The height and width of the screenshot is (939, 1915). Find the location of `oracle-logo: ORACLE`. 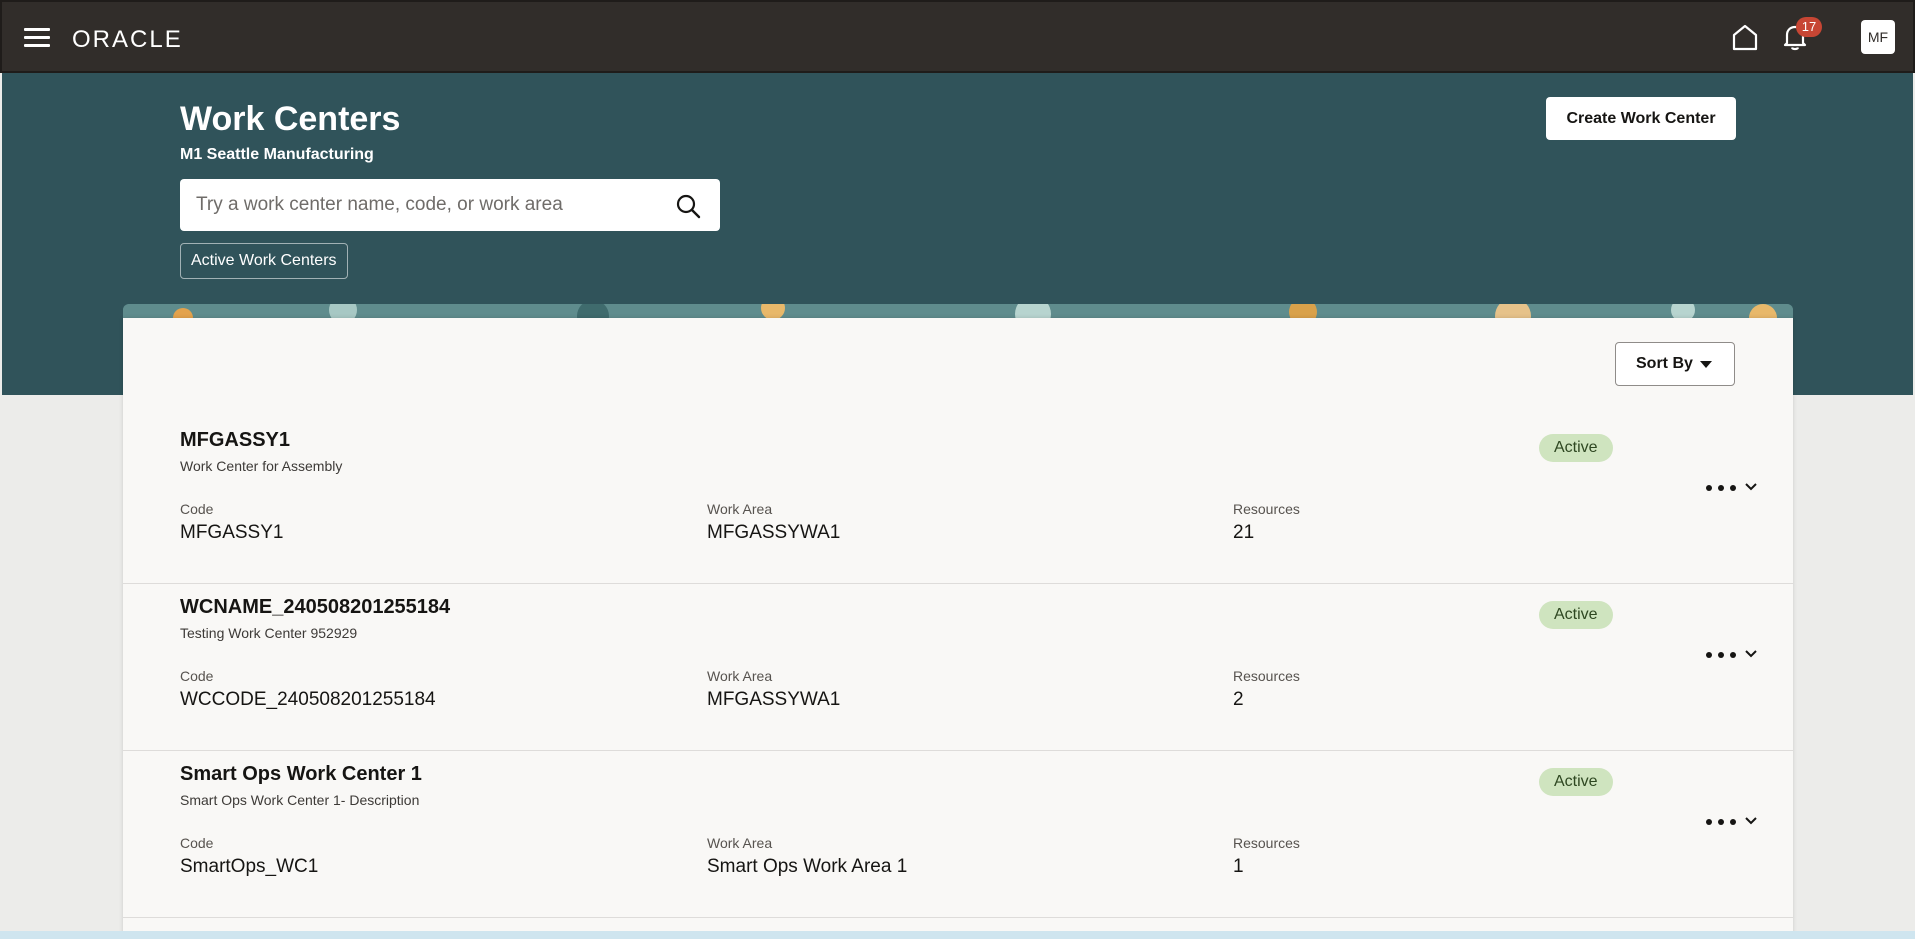

oracle-logo: ORACLE is located at coordinates (127, 40).